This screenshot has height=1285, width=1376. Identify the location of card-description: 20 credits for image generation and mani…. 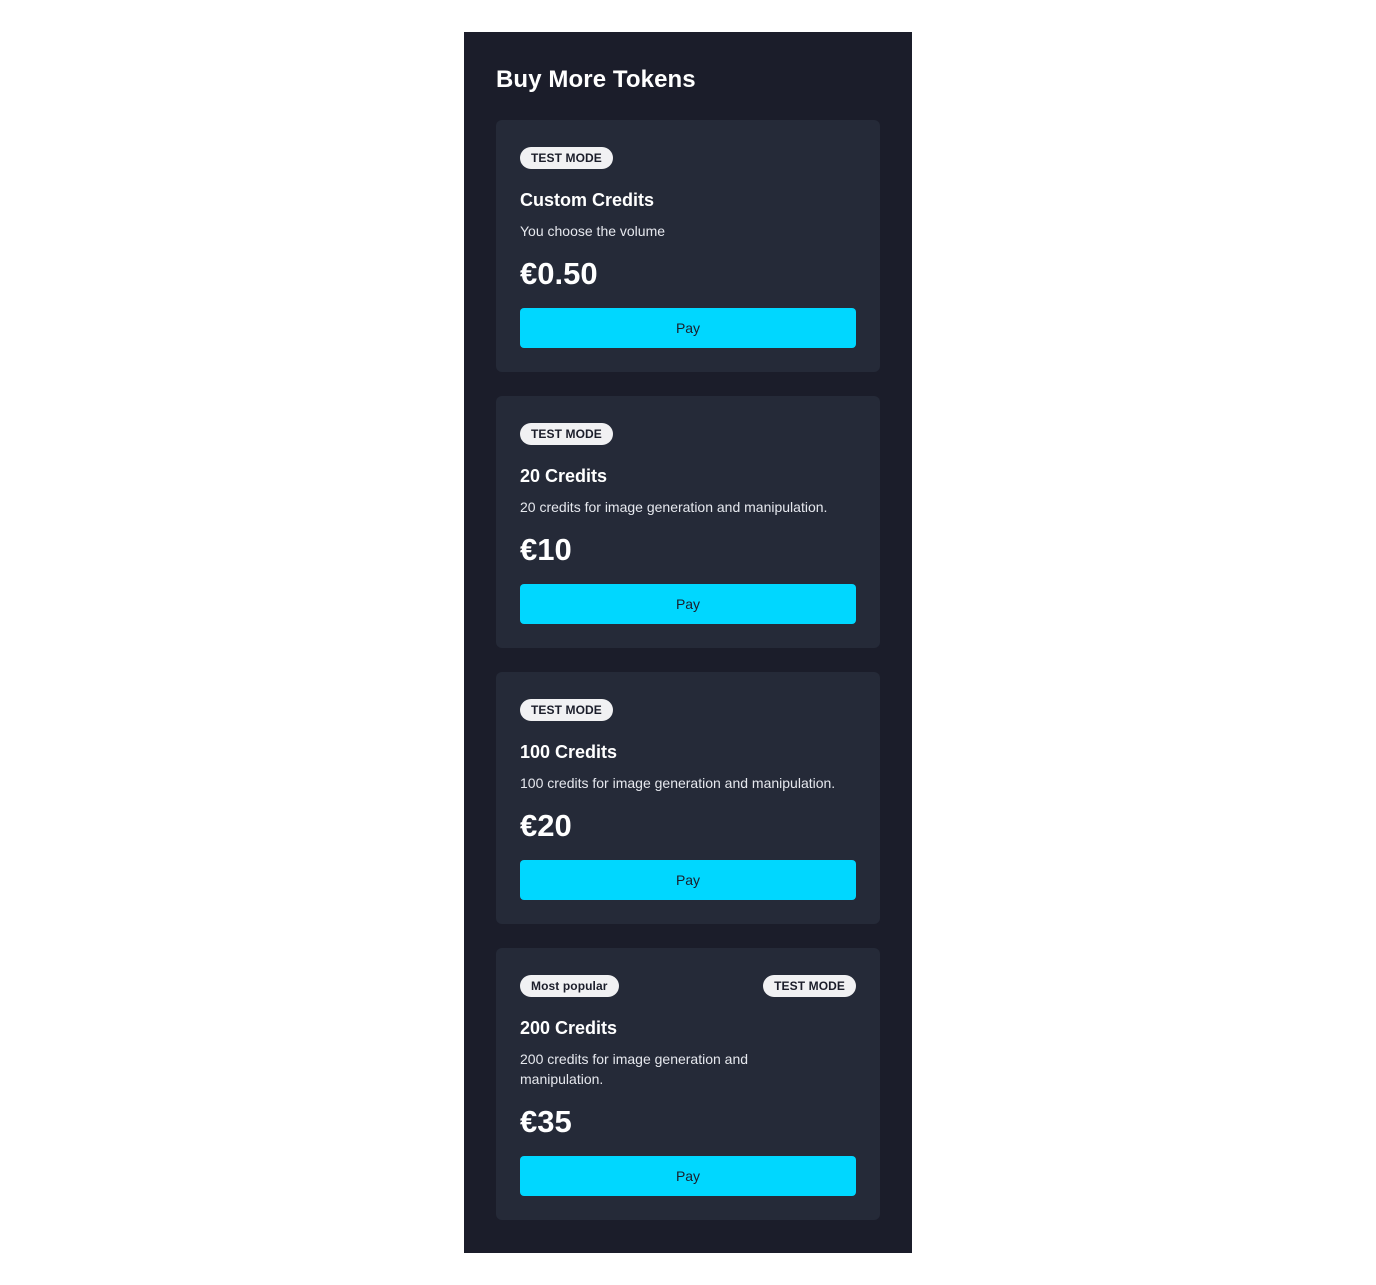
(674, 507).